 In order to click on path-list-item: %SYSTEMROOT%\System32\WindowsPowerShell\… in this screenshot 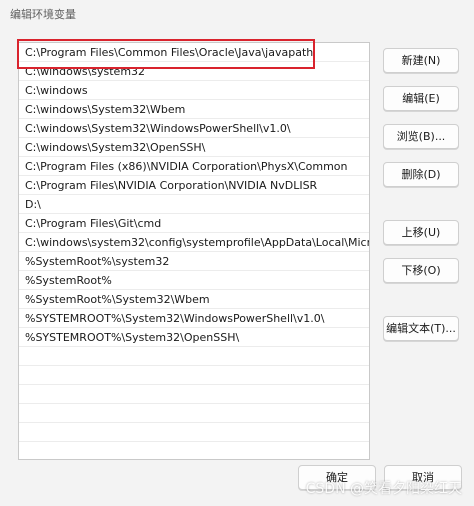, I will do `click(194, 318)`.